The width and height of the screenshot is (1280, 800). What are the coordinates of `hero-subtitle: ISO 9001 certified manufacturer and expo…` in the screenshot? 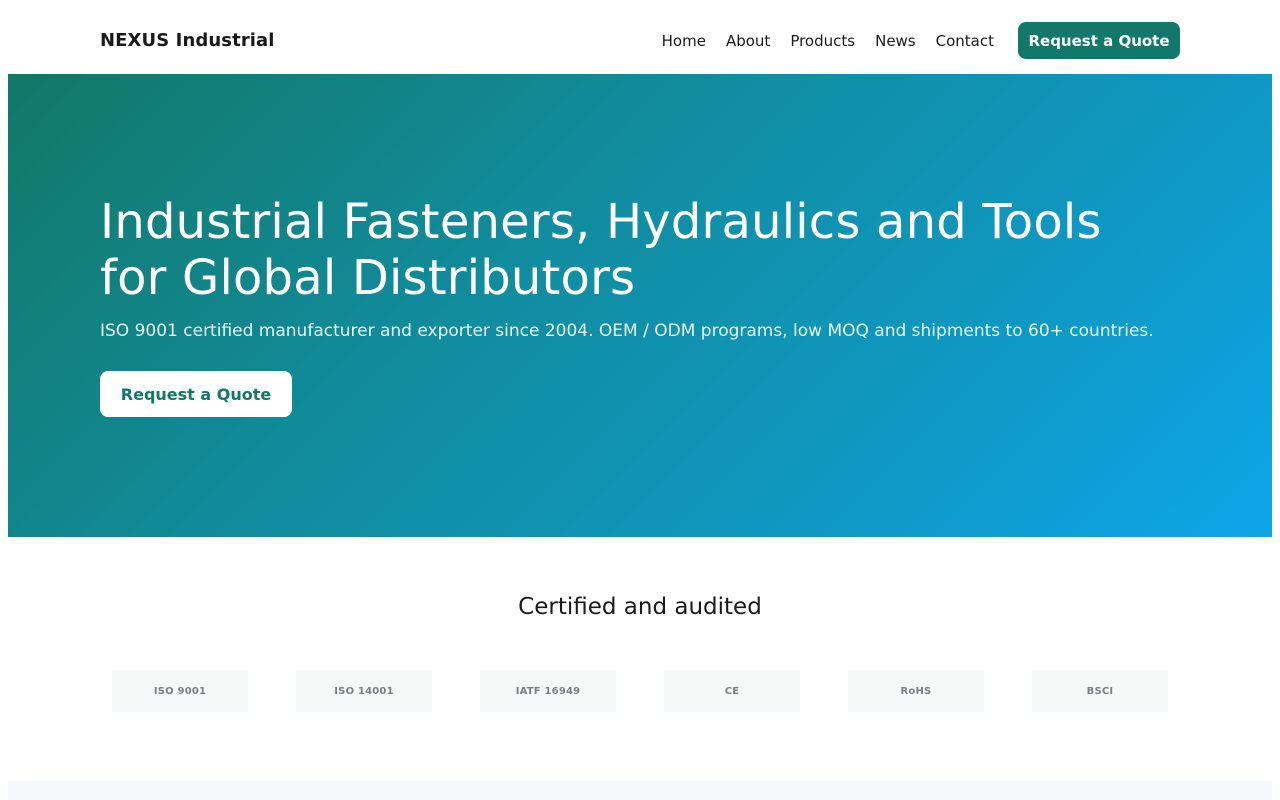 It's located at (627, 331).